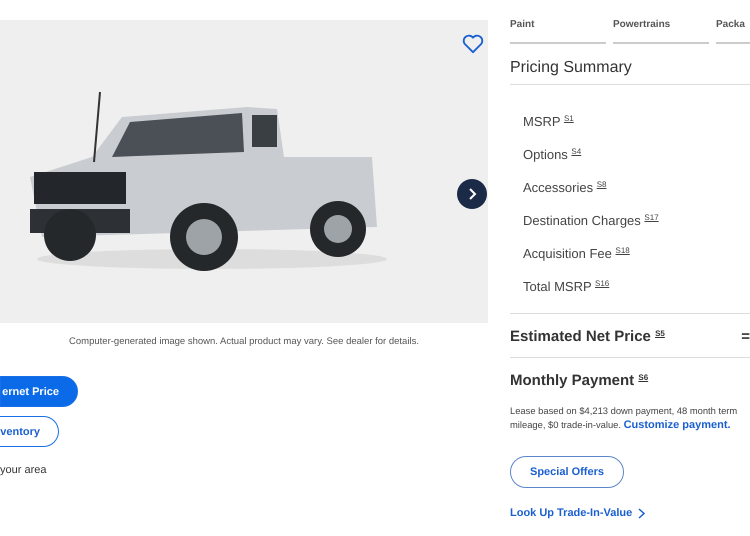  Describe the element at coordinates (577, 253) in the screenshot. I see `price-line-label: Acquisition Fee $^{S18}$` at that location.